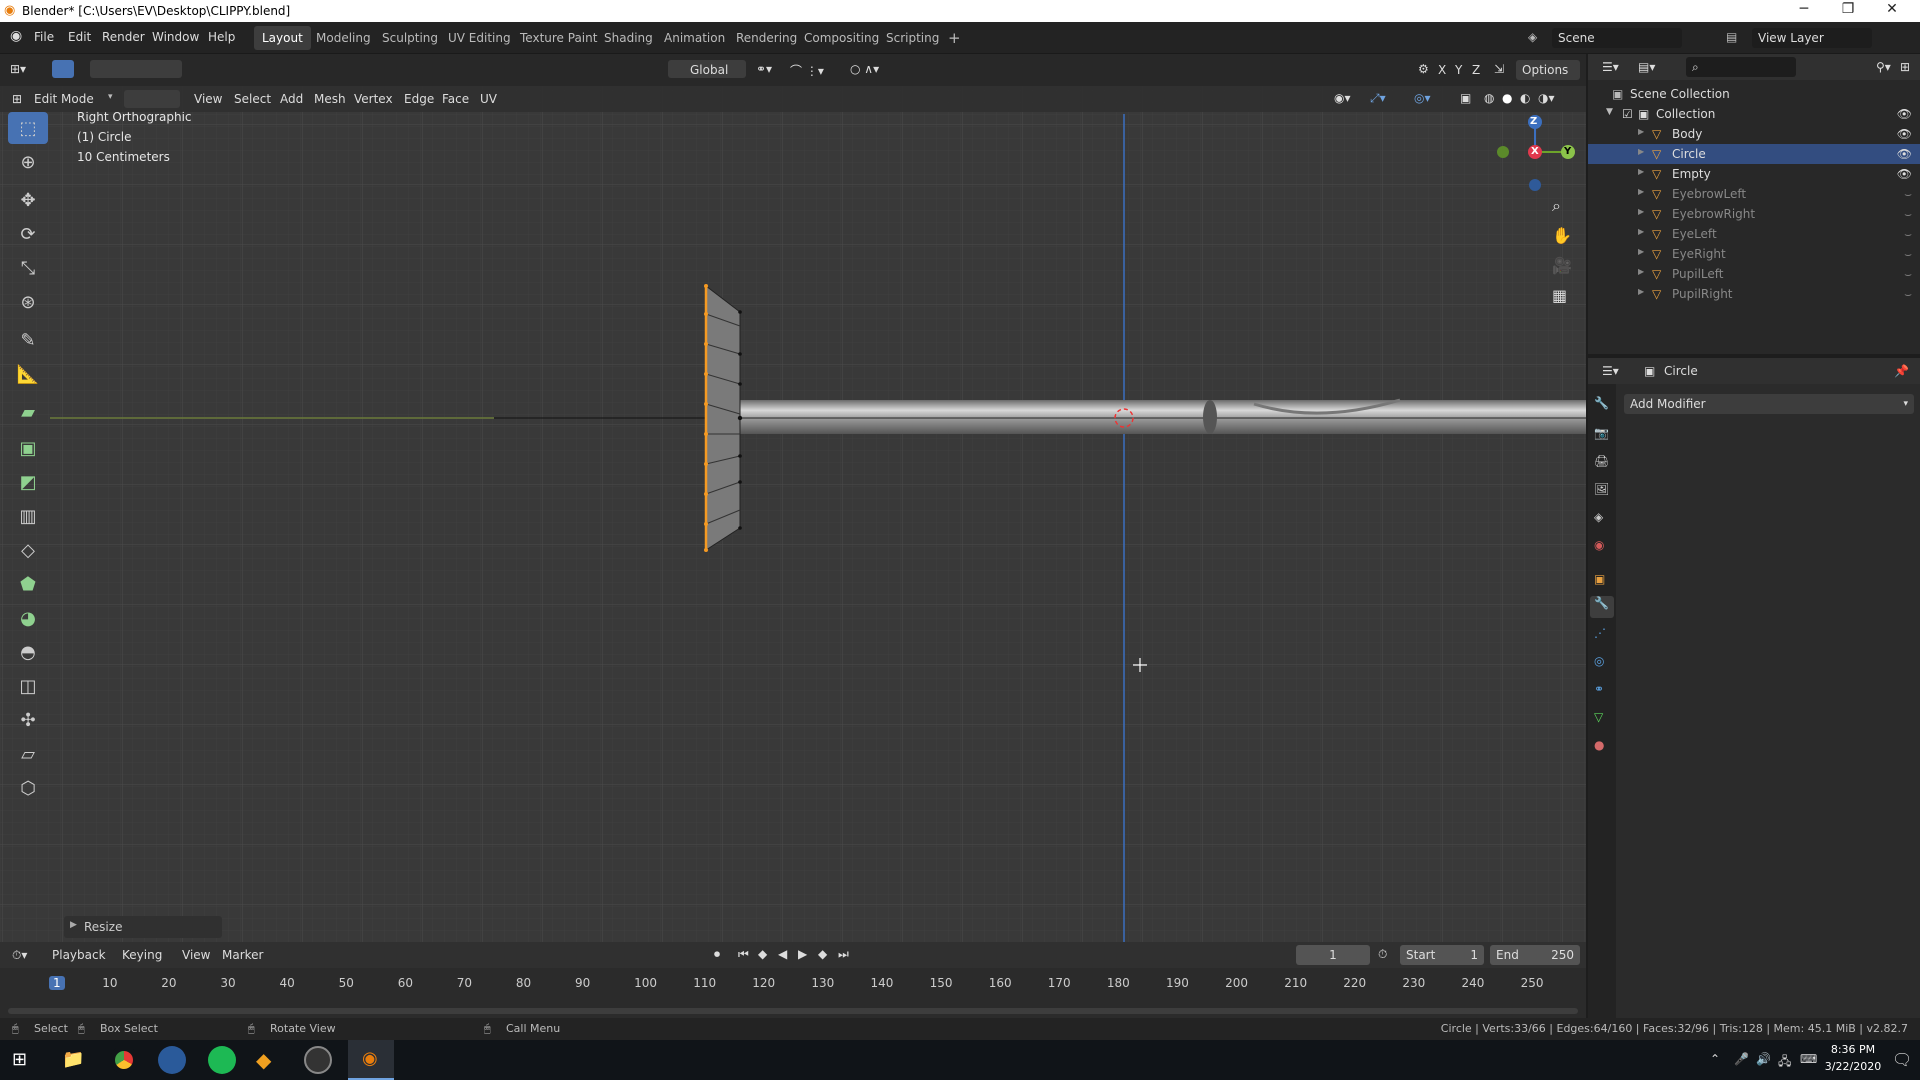 This screenshot has height=1080, width=1920. What do you see at coordinates (782, 954) in the screenshot?
I see `play-reverse-icon: ◀` at bounding box center [782, 954].